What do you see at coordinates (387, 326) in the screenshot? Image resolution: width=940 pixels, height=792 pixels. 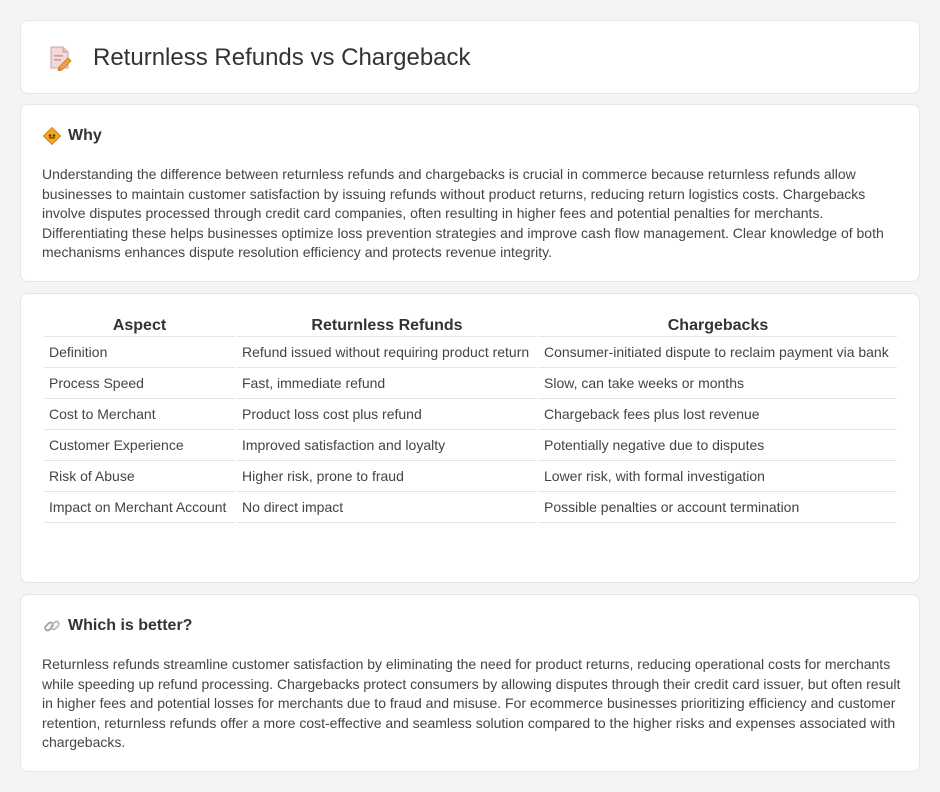 I see `header-returnless-refunds: Returnless Refunds` at bounding box center [387, 326].